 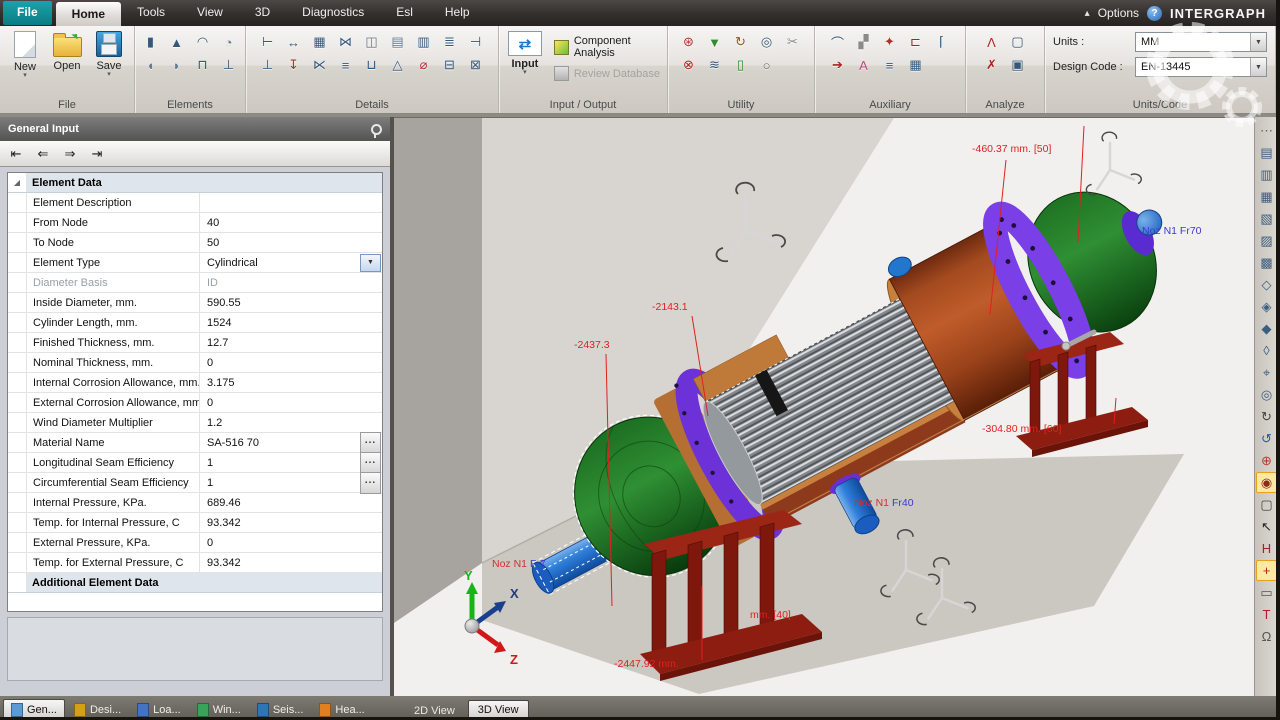 What do you see at coordinates (424, 65) in the screenshot?
I see `bolt-circle-detail-icon: ⌀` at bounding box center [424, 65].